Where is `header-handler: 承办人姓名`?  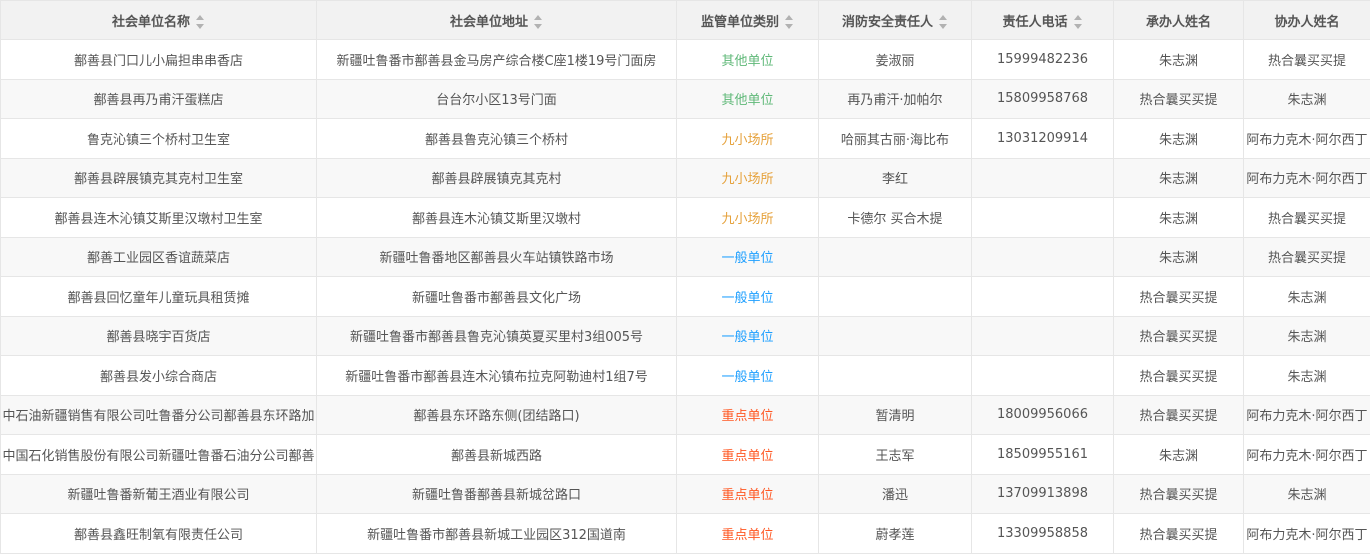 header-handler: 承办人姓名 is located at coordinates (1179, 20).